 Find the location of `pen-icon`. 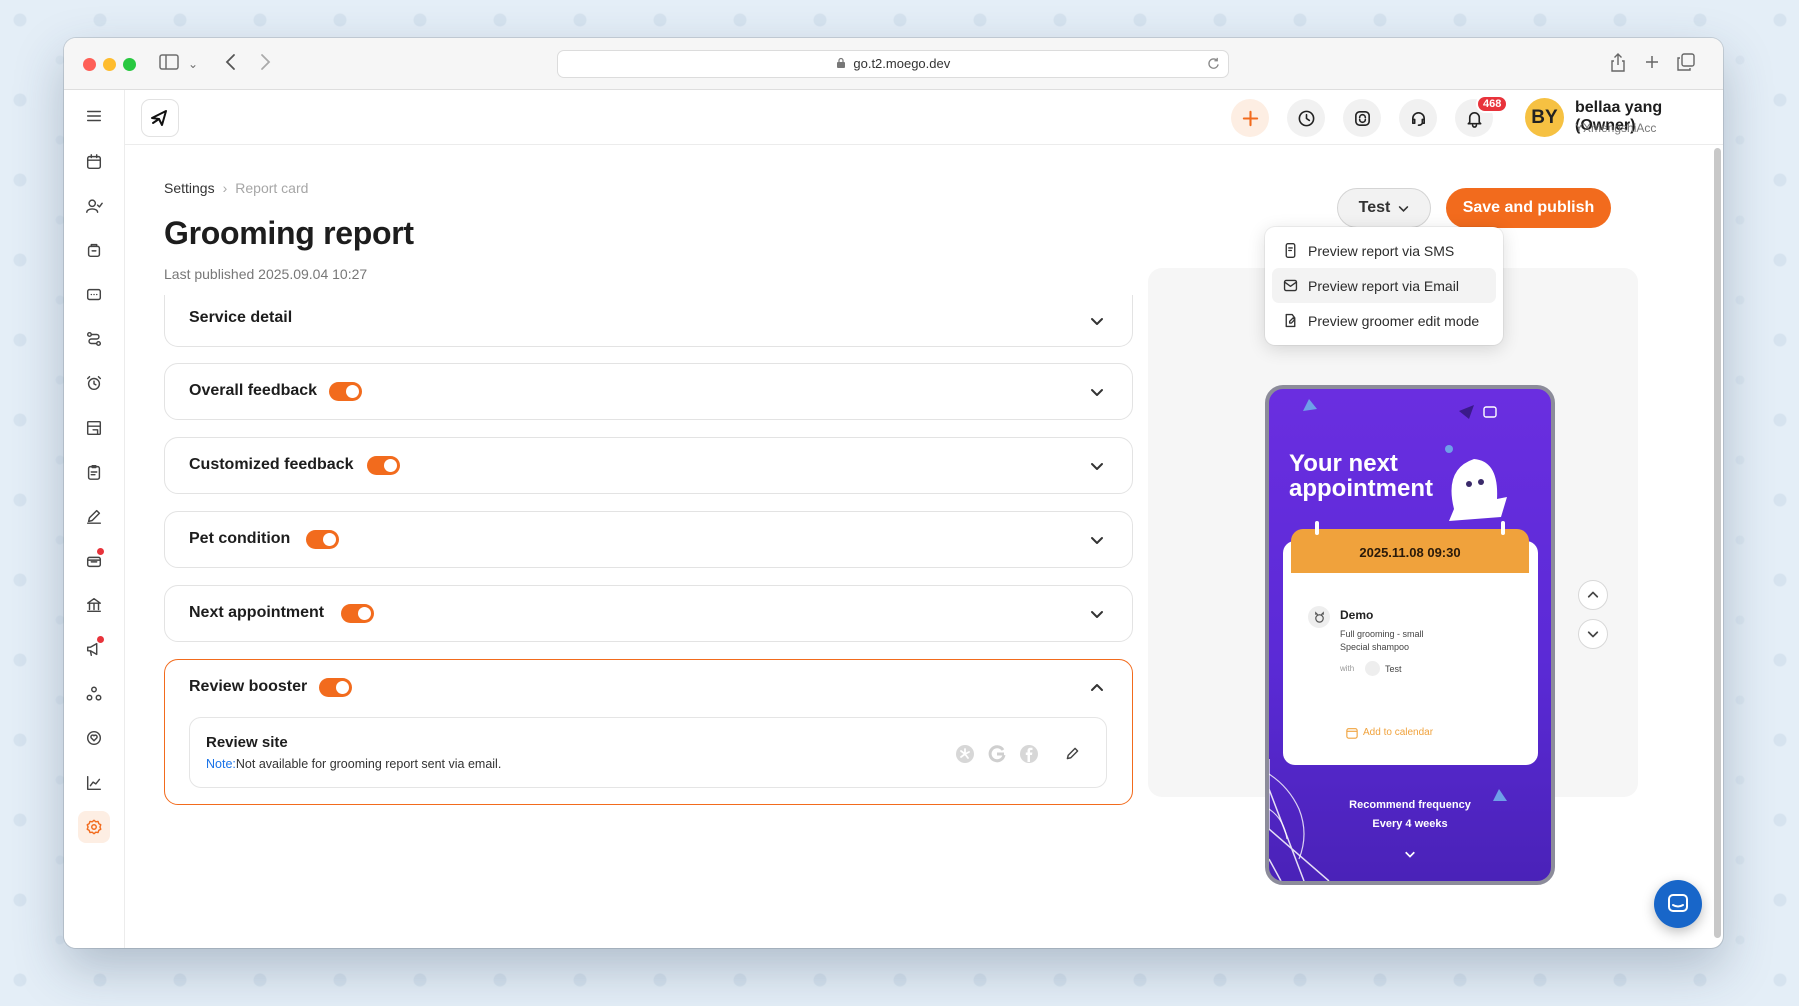

pen-icon is located at coordinates (94, 516).